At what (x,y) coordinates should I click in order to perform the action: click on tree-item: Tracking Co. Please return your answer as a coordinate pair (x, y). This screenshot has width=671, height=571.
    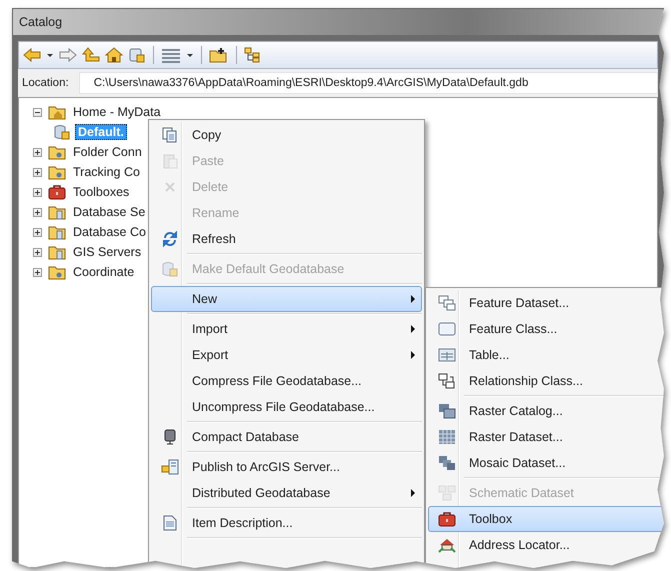
    Looking at the image, I should click on (106, 172).